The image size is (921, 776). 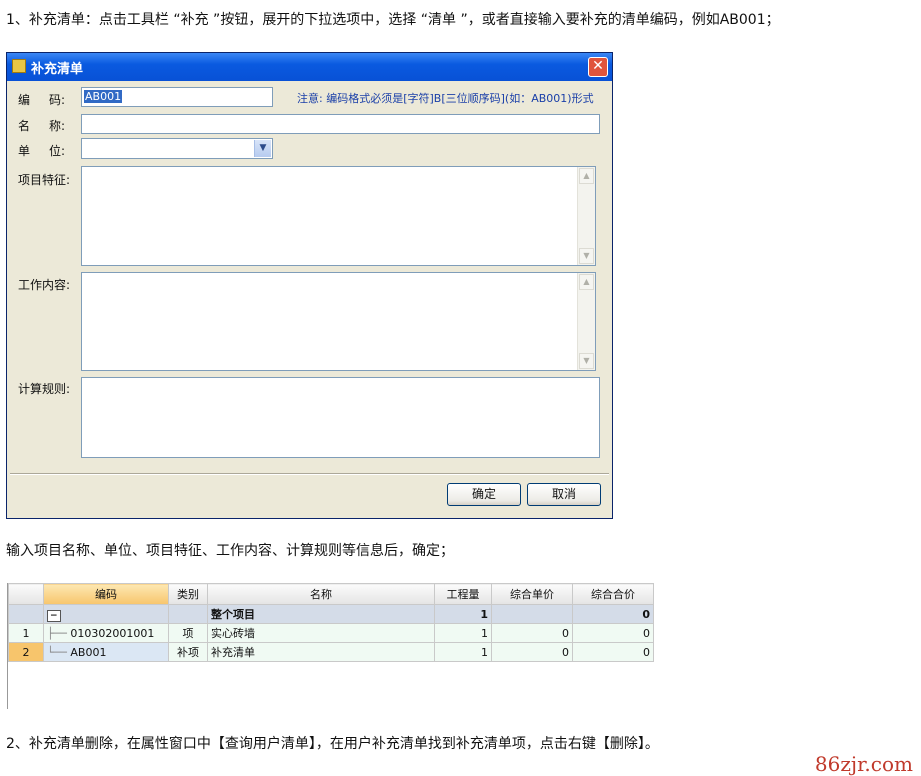 I want to click on rule-textarea, so click(x=340, y=417).